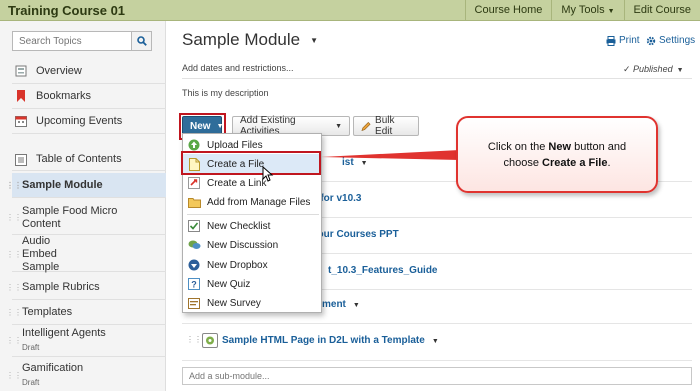  What do you see at coordinates (194, 265) in the screenshot?
I see `dropbox-icon` at bounding box center [194, 265].